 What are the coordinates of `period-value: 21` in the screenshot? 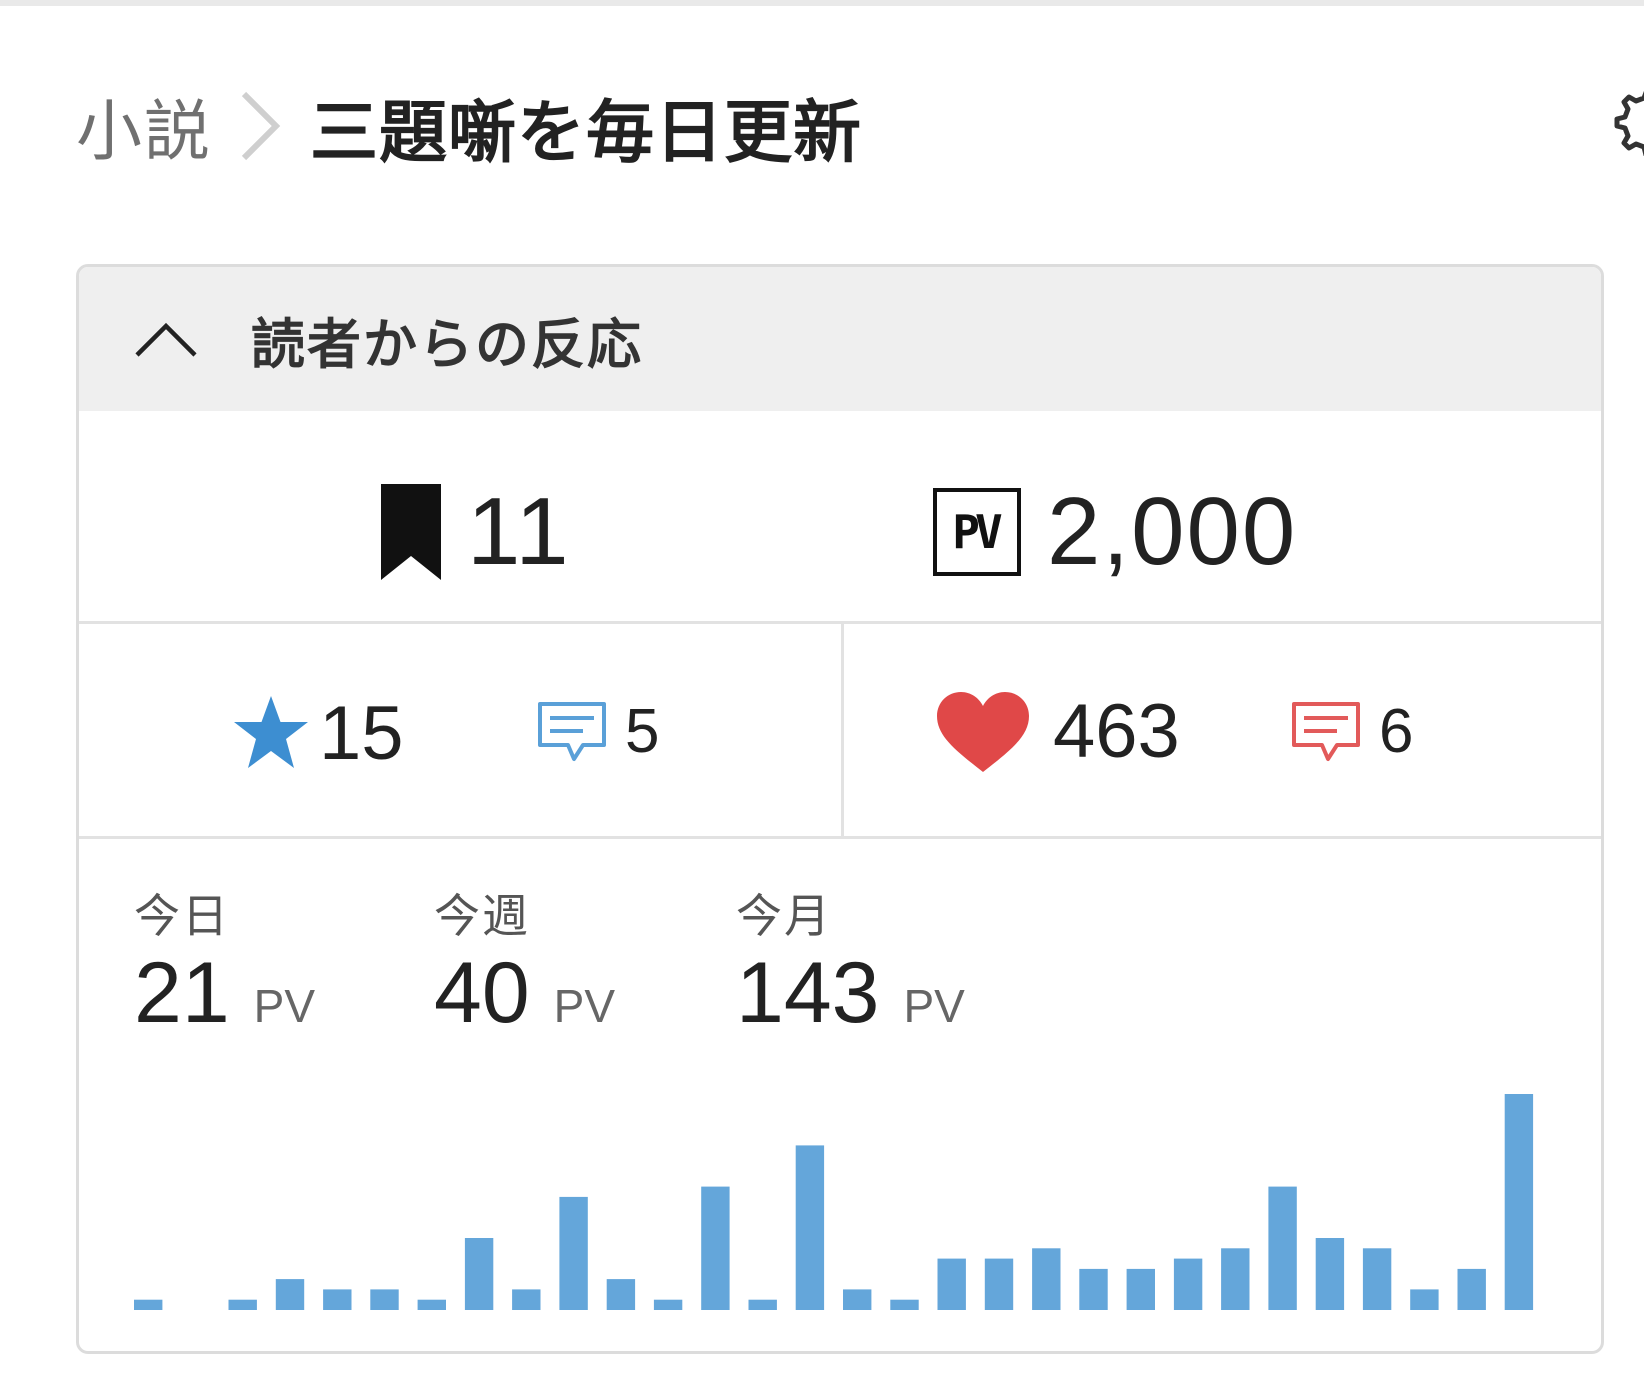 It's located at (182, 993).